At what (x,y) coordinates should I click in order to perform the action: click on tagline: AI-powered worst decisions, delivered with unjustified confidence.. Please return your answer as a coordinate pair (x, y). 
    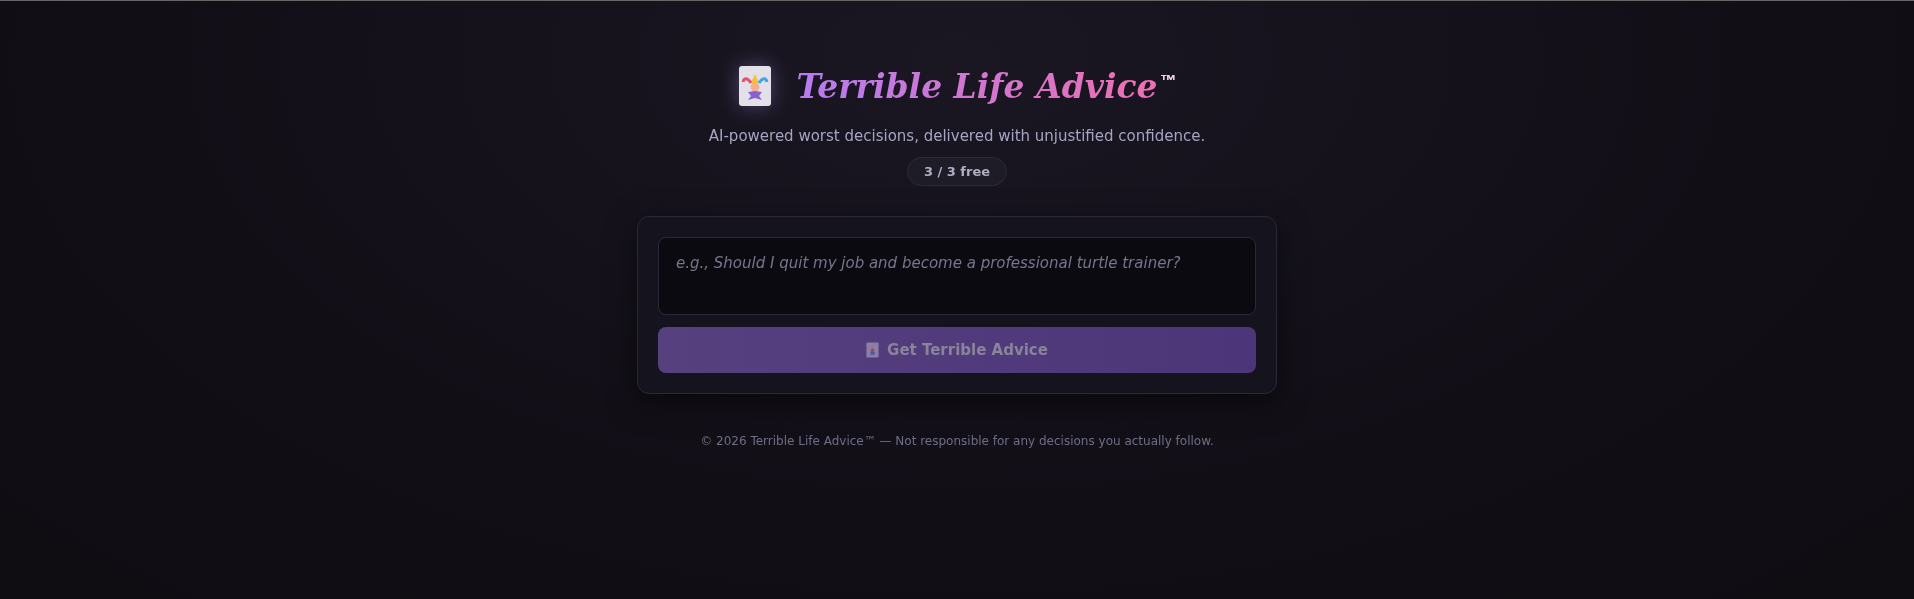
    Looking at the image, I should click on (957, 136).